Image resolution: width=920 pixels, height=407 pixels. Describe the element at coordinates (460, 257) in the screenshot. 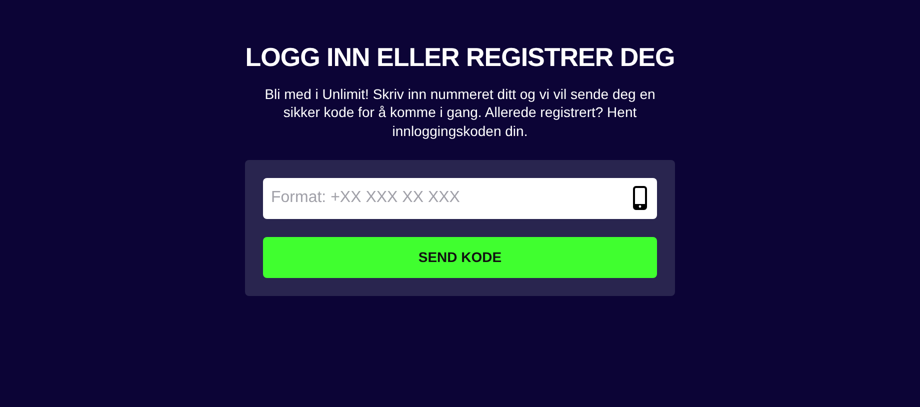

I see `send-code-button: SEND KODE` at that location.